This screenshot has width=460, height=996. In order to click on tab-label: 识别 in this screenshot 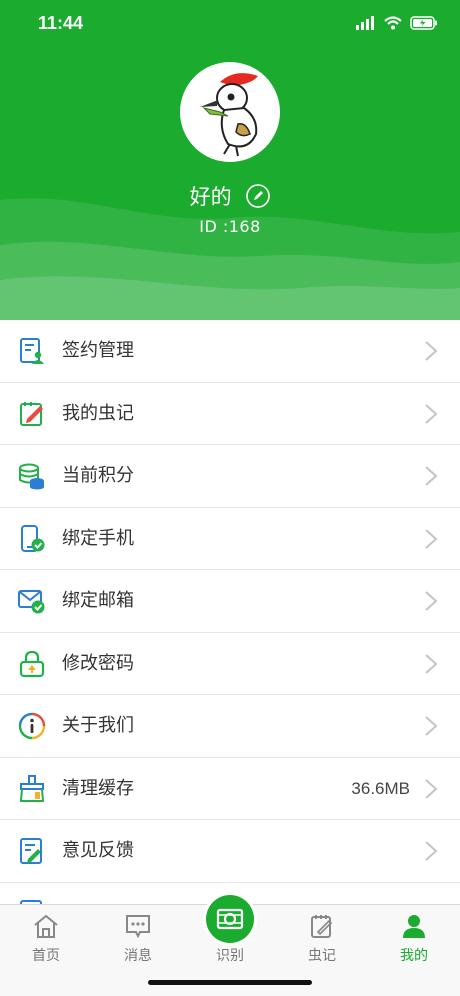, I will do `click(230, 956)`.